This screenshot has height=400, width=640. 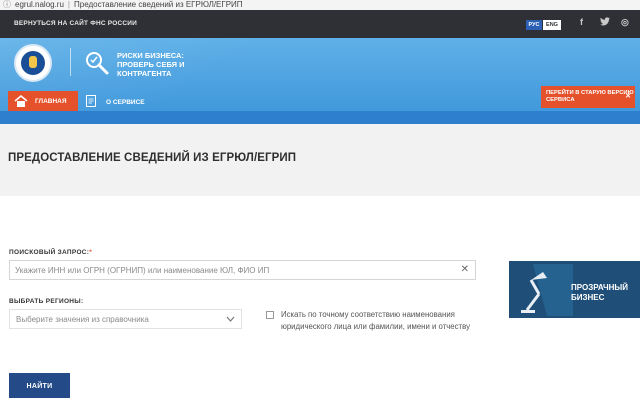 I want to click on top-bar: ВЕРНУТЬСЯ НА САЙТ ФНС РОССИИ РУС ENG f ◎, so click(x=320, y=24).